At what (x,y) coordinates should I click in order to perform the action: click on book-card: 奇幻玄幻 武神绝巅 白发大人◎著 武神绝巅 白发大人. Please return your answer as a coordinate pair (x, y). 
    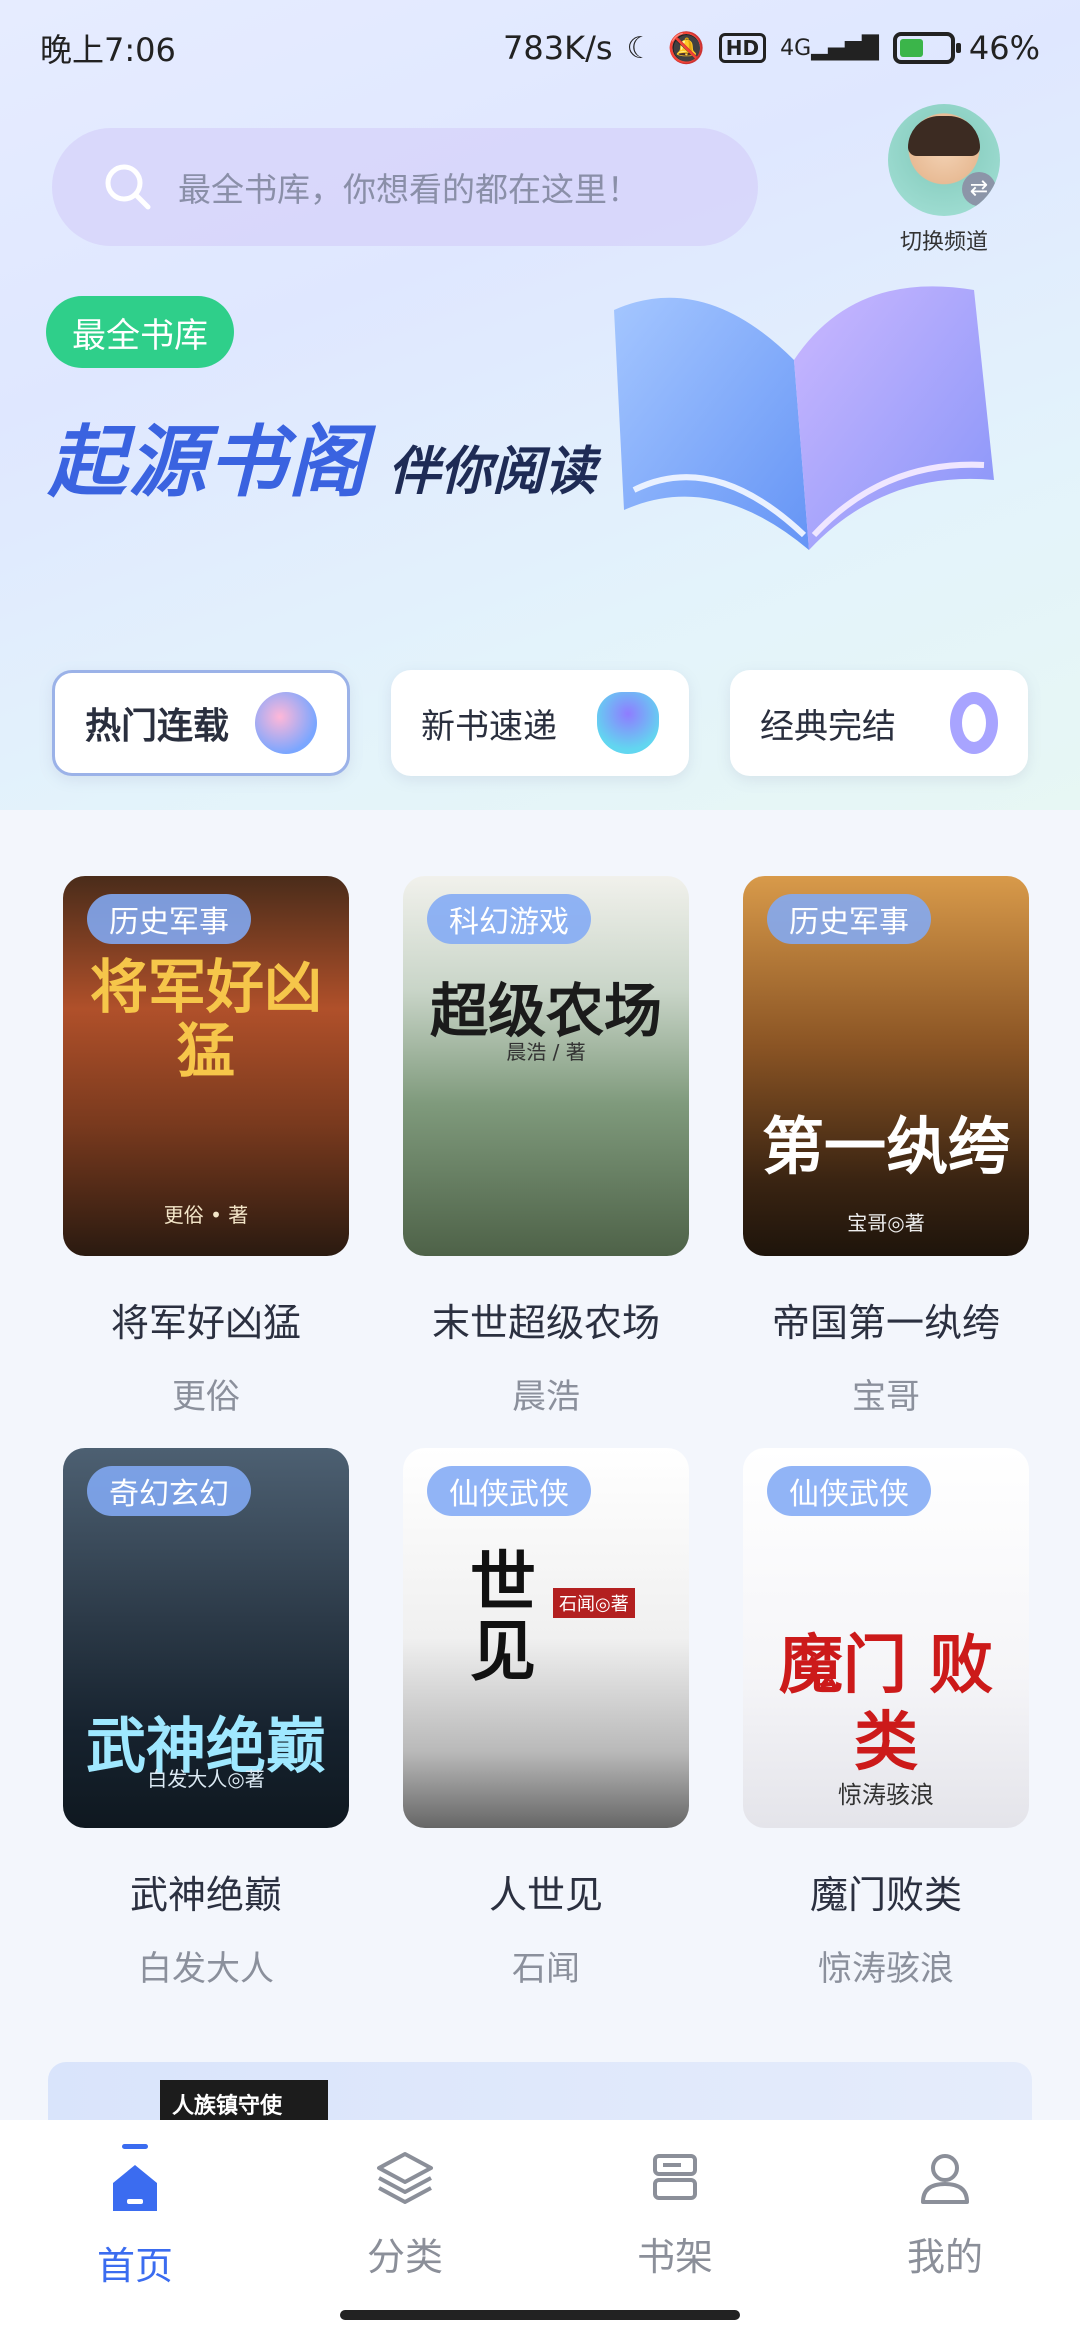
    Looking at the image, I should click on (206, 1719).